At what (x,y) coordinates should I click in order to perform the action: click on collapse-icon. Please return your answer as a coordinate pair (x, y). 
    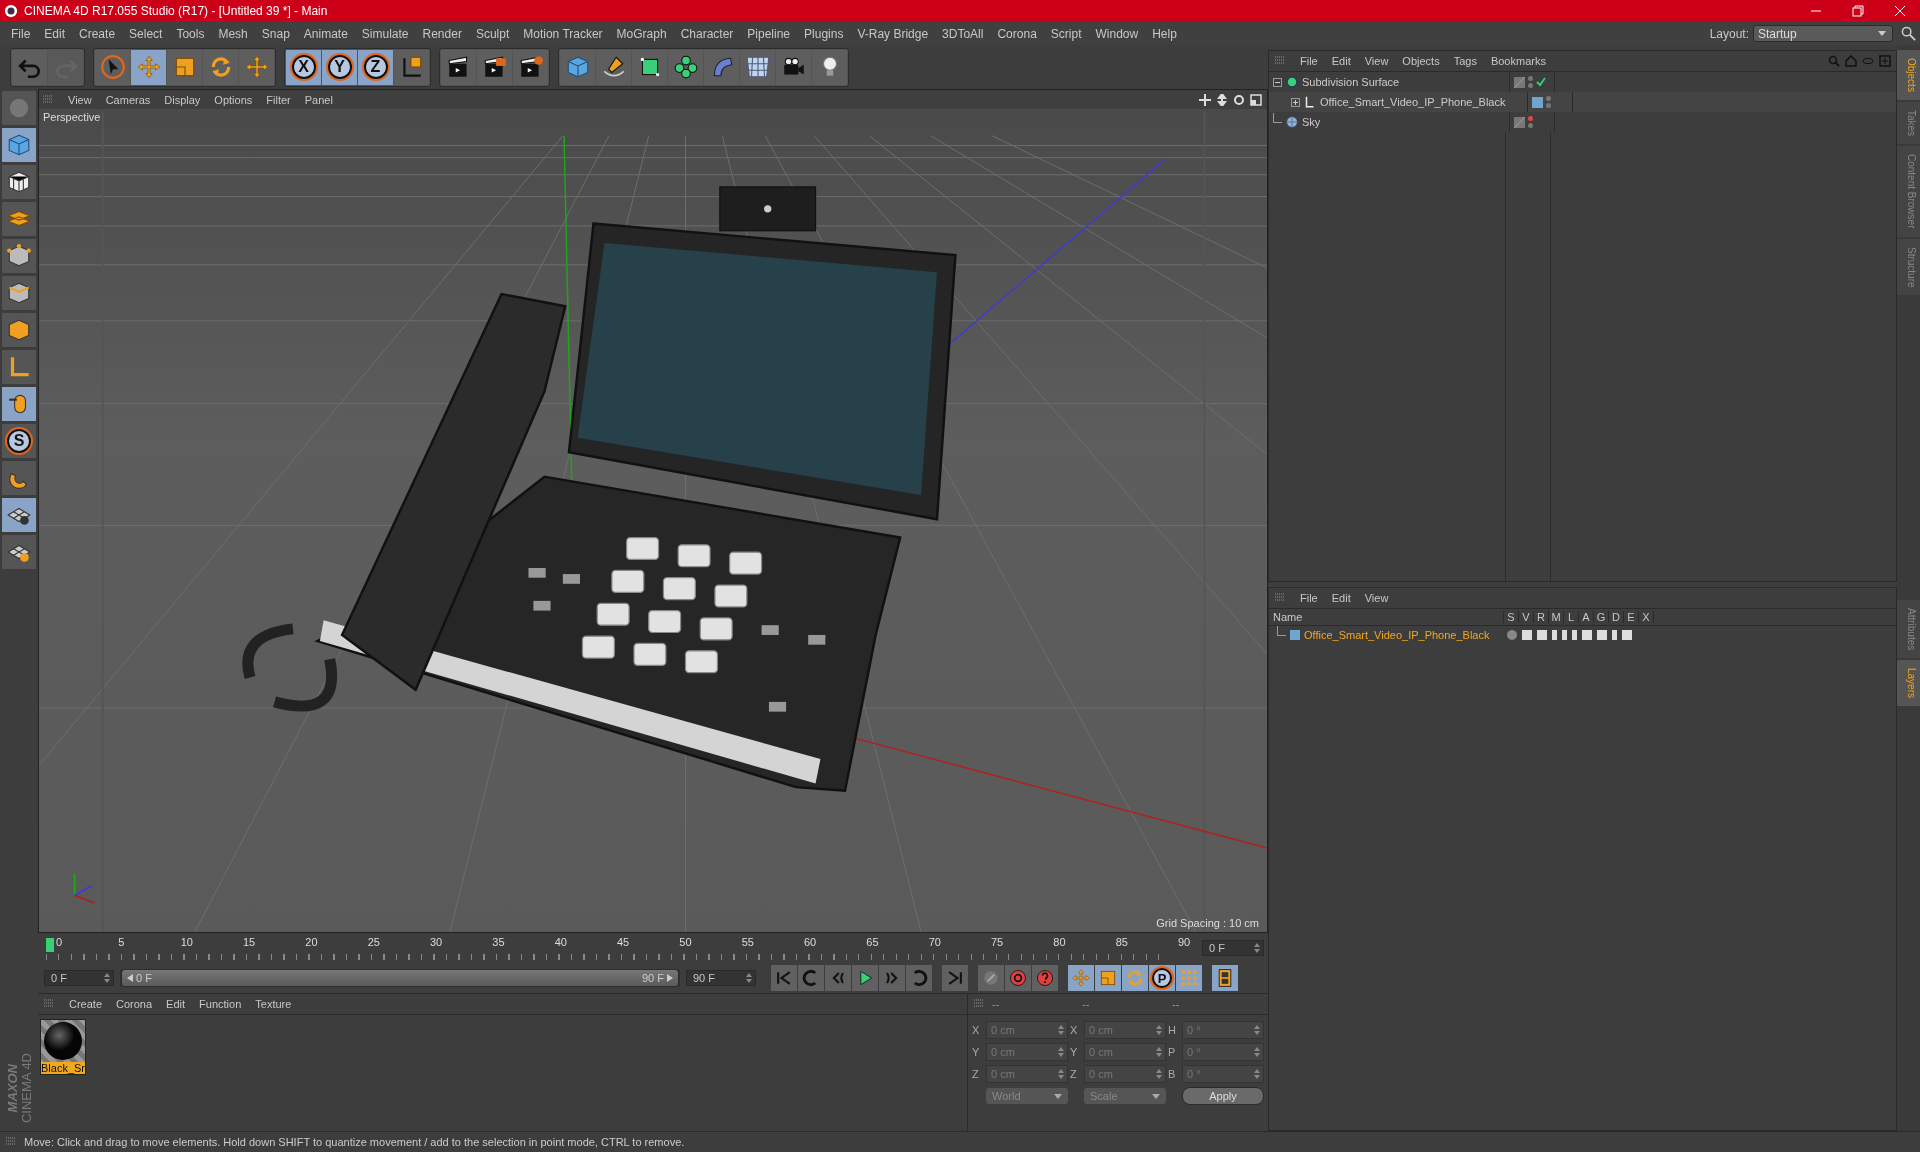
    Looking at the image, I should click on (1277, 82).